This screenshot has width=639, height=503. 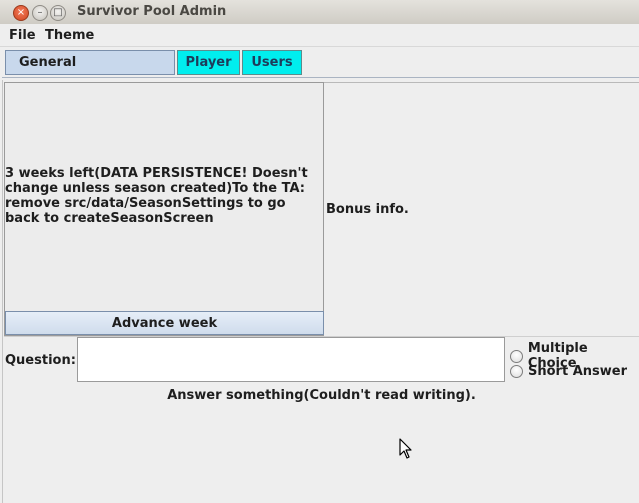 I want to click on bonus-info-label: Bonus info., so click(x=367, y=209).